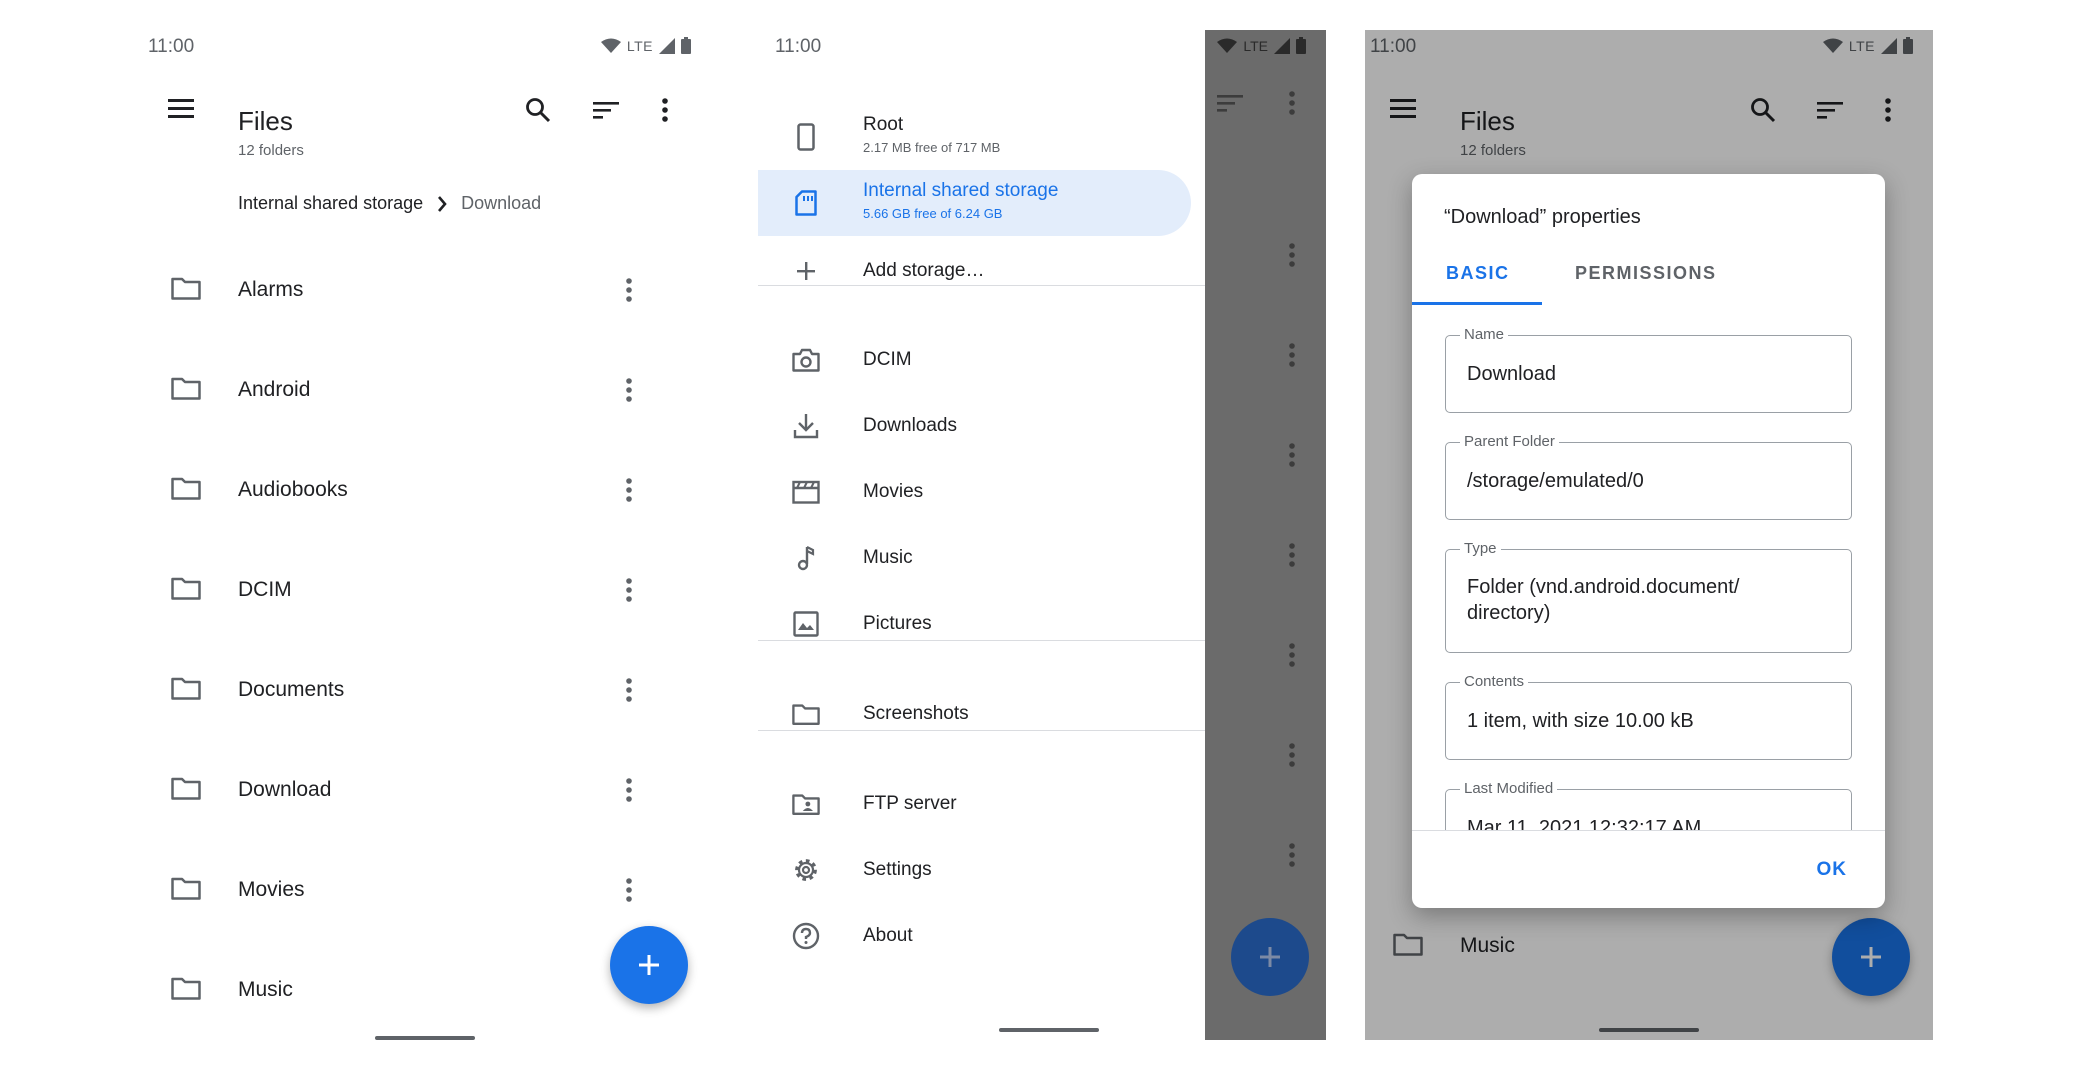 Image resolution: width=2100 pixels, height=1080 pixels. Describe the element at coordinates (181, 108) in the screenshot. I see `menu-icon` at that location.